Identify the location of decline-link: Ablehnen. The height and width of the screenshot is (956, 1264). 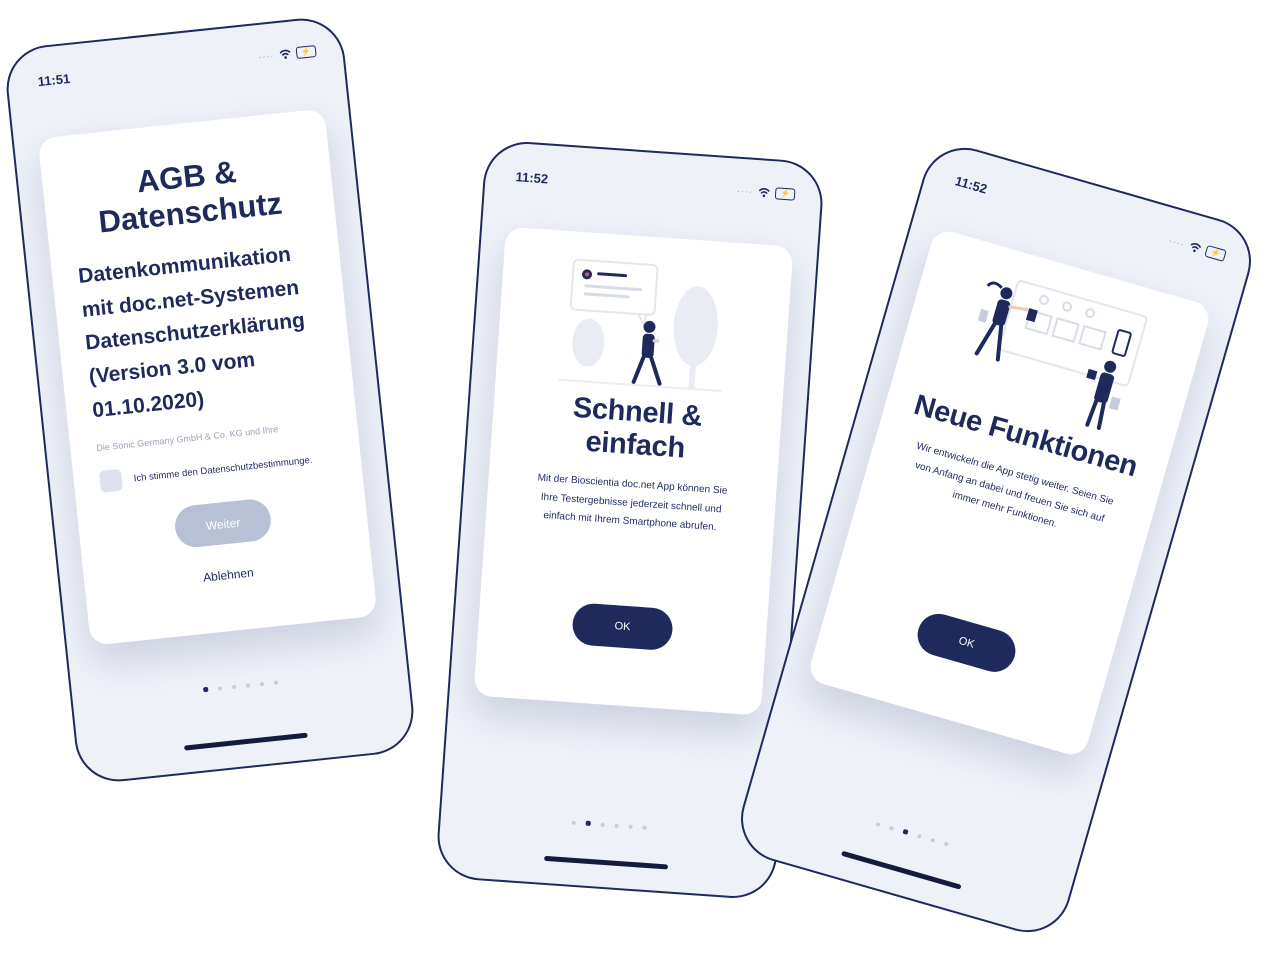
(228, 575).